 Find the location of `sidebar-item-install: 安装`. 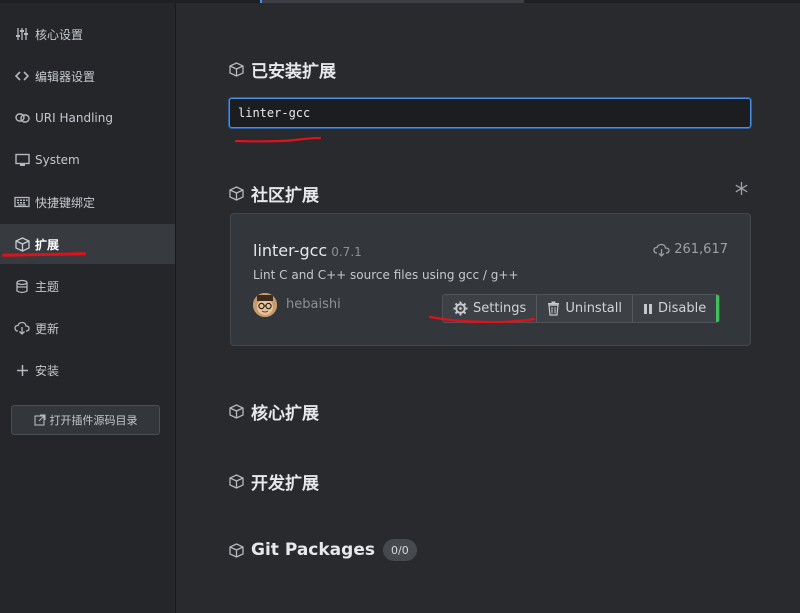

sidebar-item-install: 安装 is located at coordinates (87, 370).